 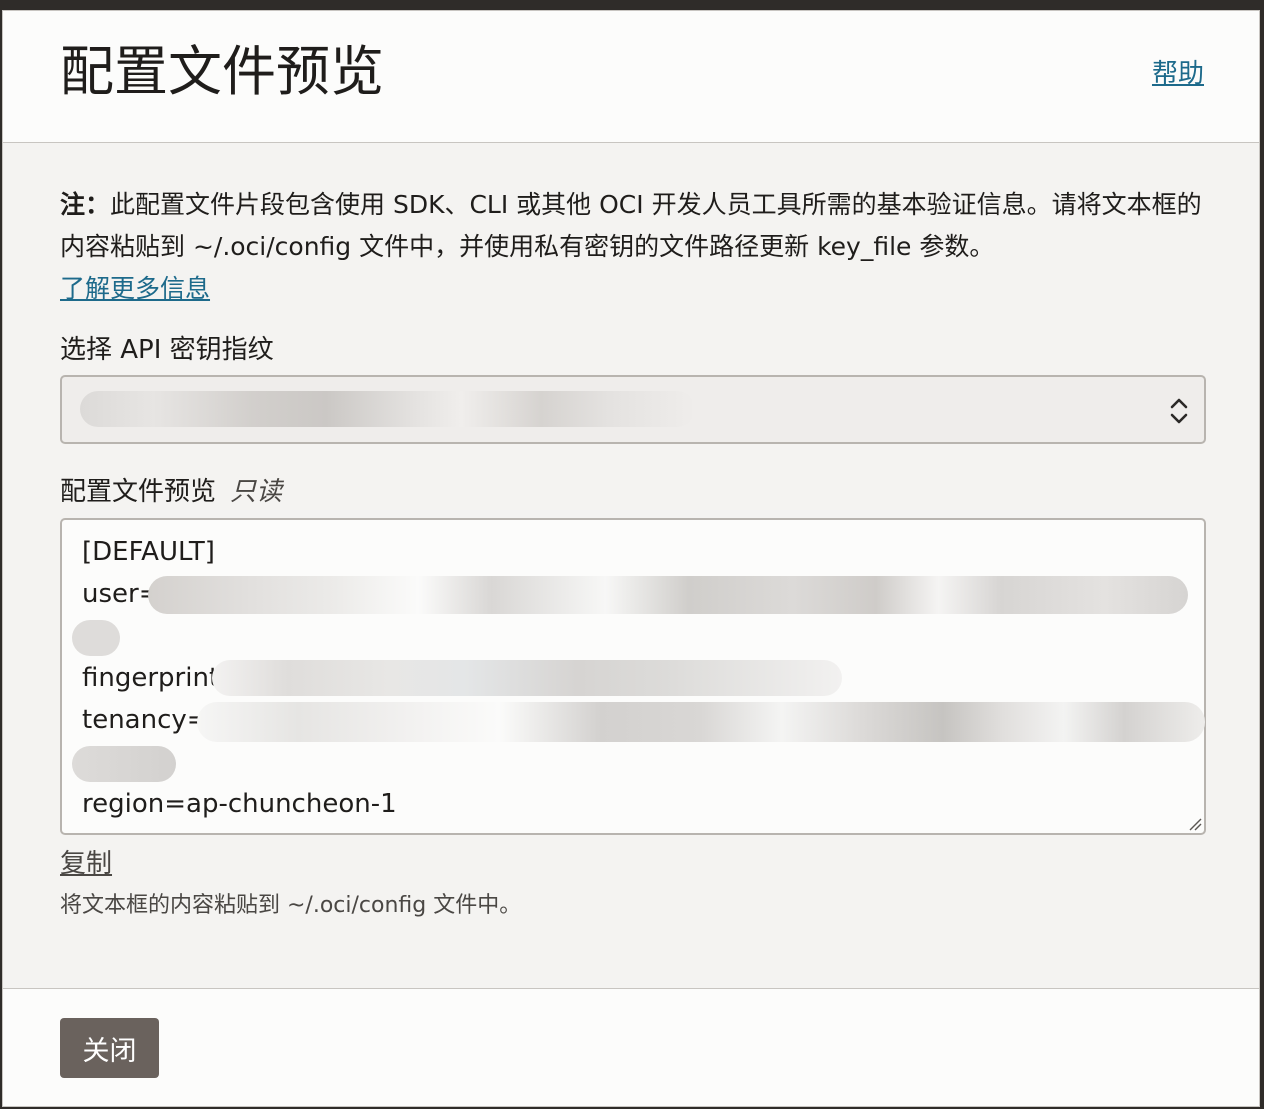 What do you see at coordinates (138, 492) in the screenshot?
I see `preview-label-text: 配置文件预览` at bounding box center [138, 492].